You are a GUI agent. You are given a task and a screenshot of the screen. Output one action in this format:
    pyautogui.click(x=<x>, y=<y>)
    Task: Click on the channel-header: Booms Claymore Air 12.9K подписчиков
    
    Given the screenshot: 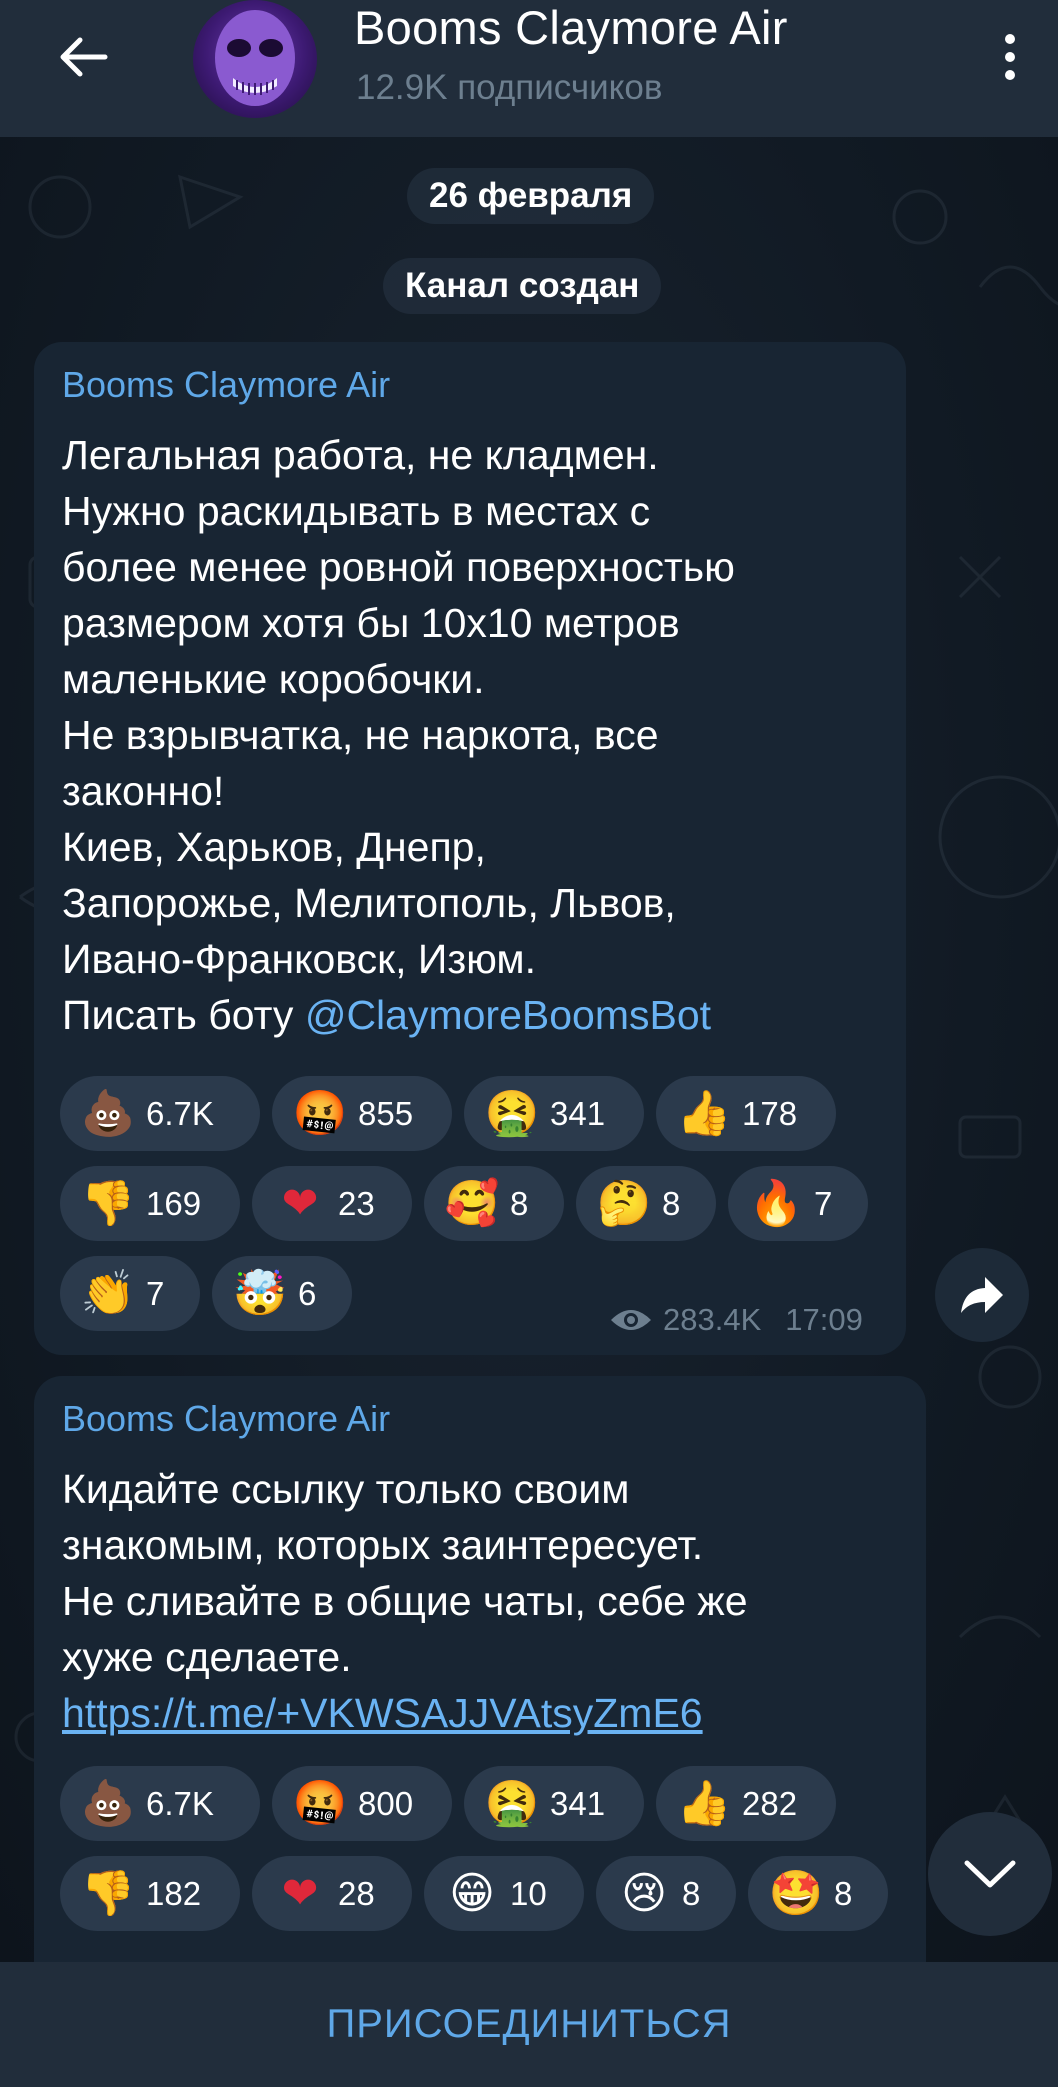 What is the action you would take?
    pyautogui.click(x=529, y=68)
    